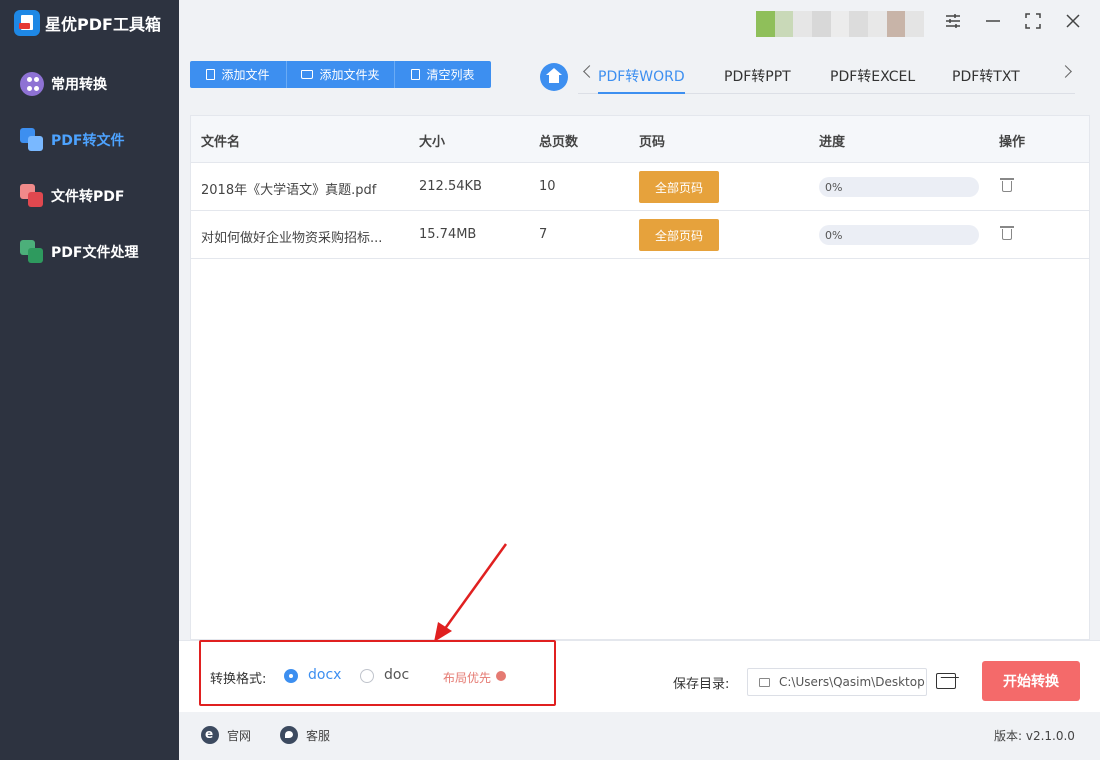 The image size is (1100, 760). What do you see at coordinates (210, 735) in the screenshot?
I see `website-icon: e` at bounding box center [210, 735].